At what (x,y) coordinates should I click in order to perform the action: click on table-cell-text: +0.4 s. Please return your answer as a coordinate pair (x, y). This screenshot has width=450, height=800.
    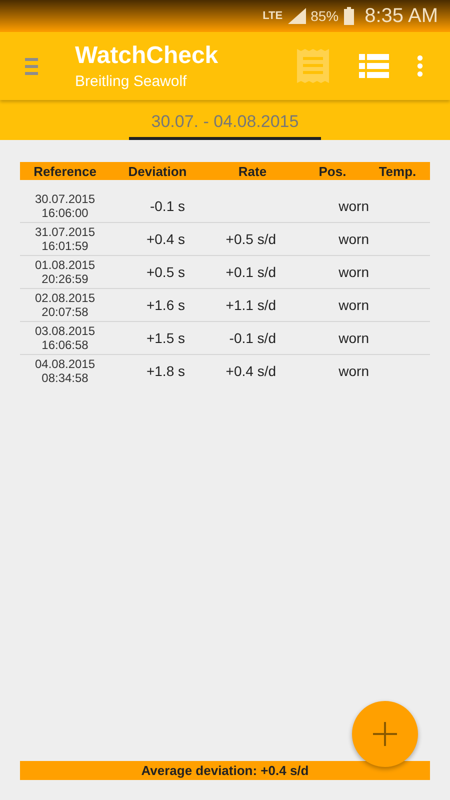
    Looking at the image, I should click on (165, 239).